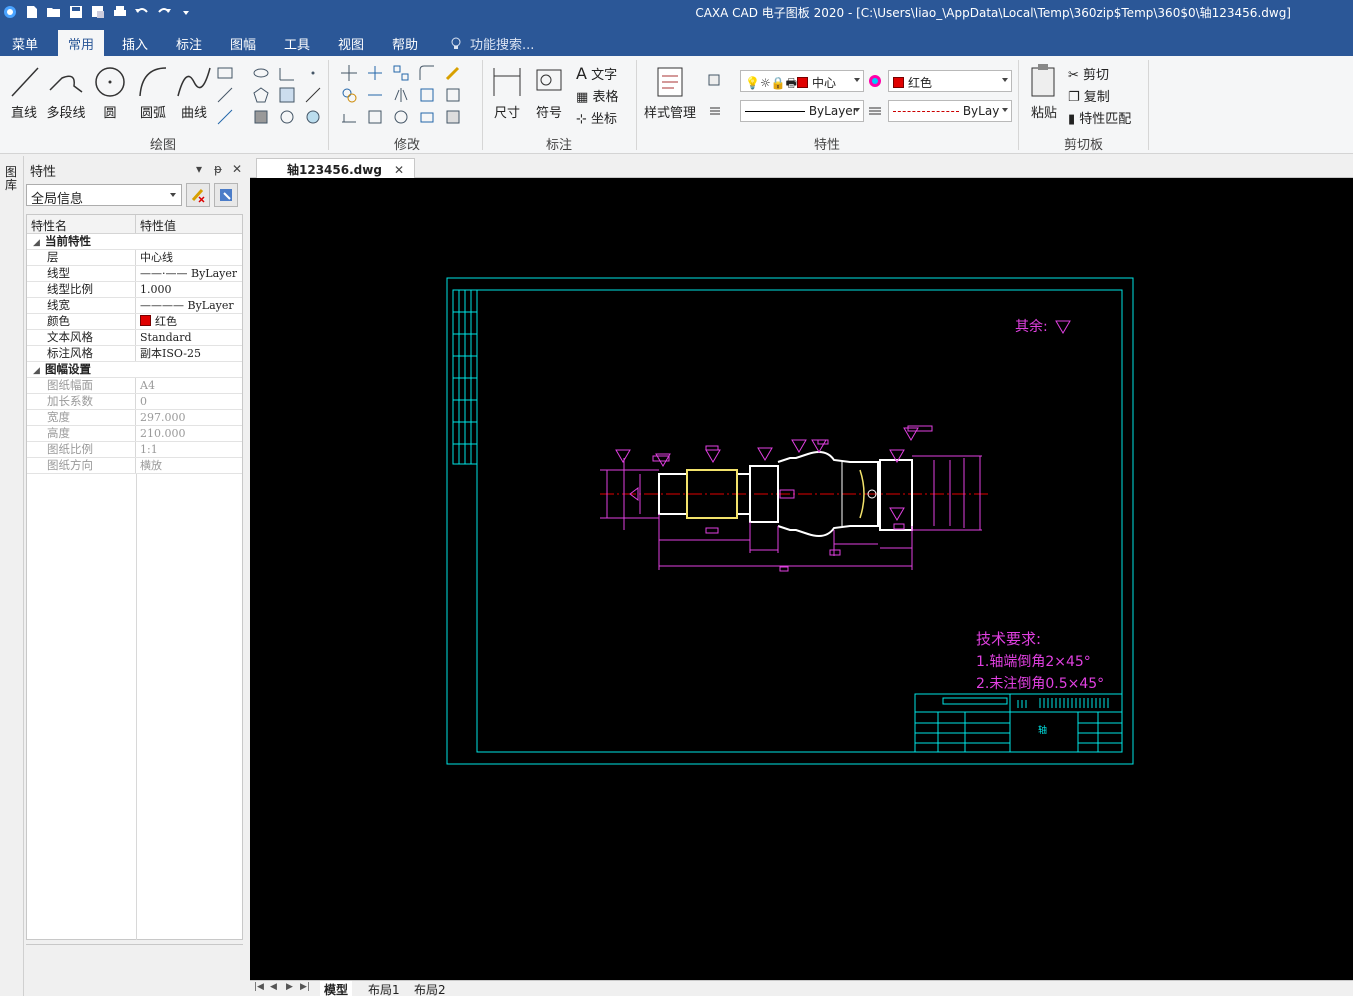 The image size is (1353, 996). Describe the element at coordinates (261, 95) in the screenshot. I see `polygon-icon` at that location.